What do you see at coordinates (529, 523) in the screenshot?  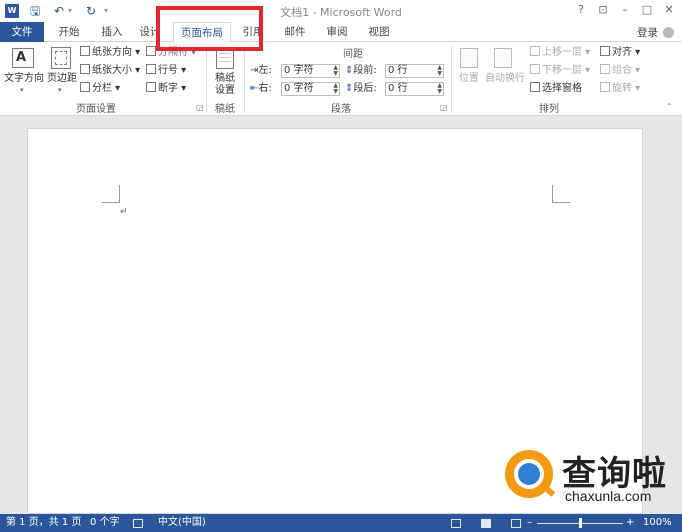 I see `zoom-out-button: –` at bounding box center [529, 523].